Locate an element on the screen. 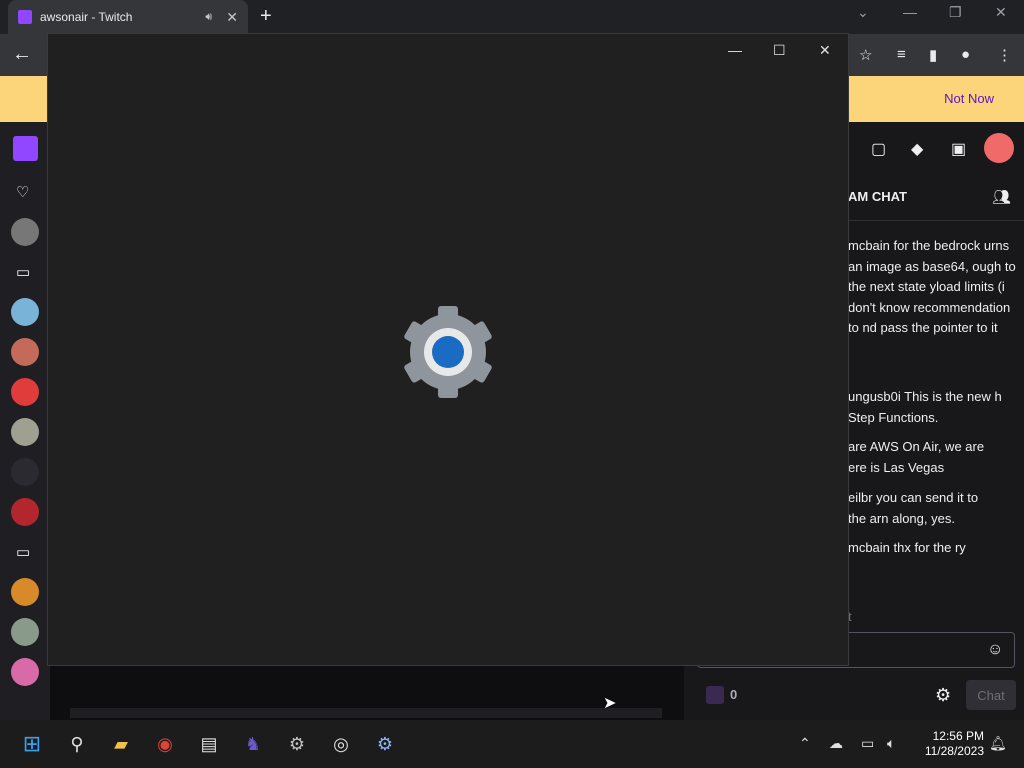  speaker-icon: 🔊︎ is located at coordinates (208, 17).